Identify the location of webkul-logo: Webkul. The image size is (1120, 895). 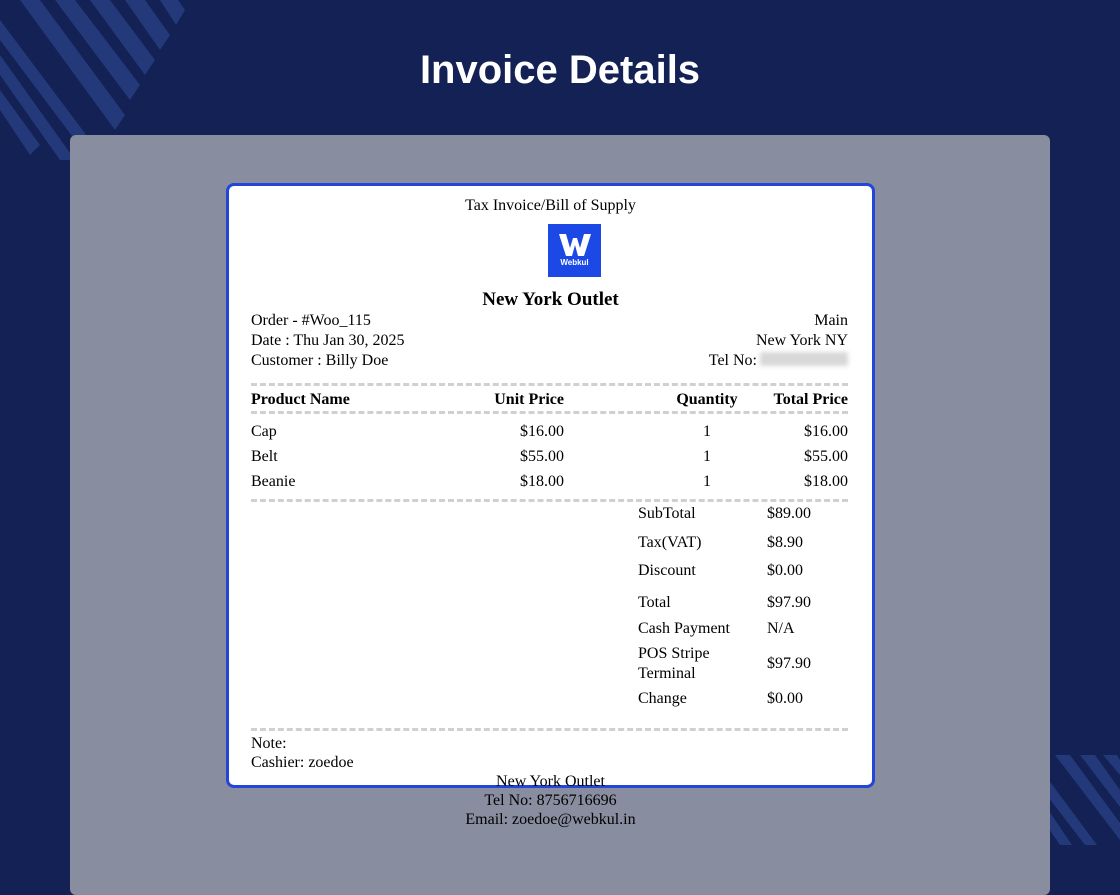
(574, 250).